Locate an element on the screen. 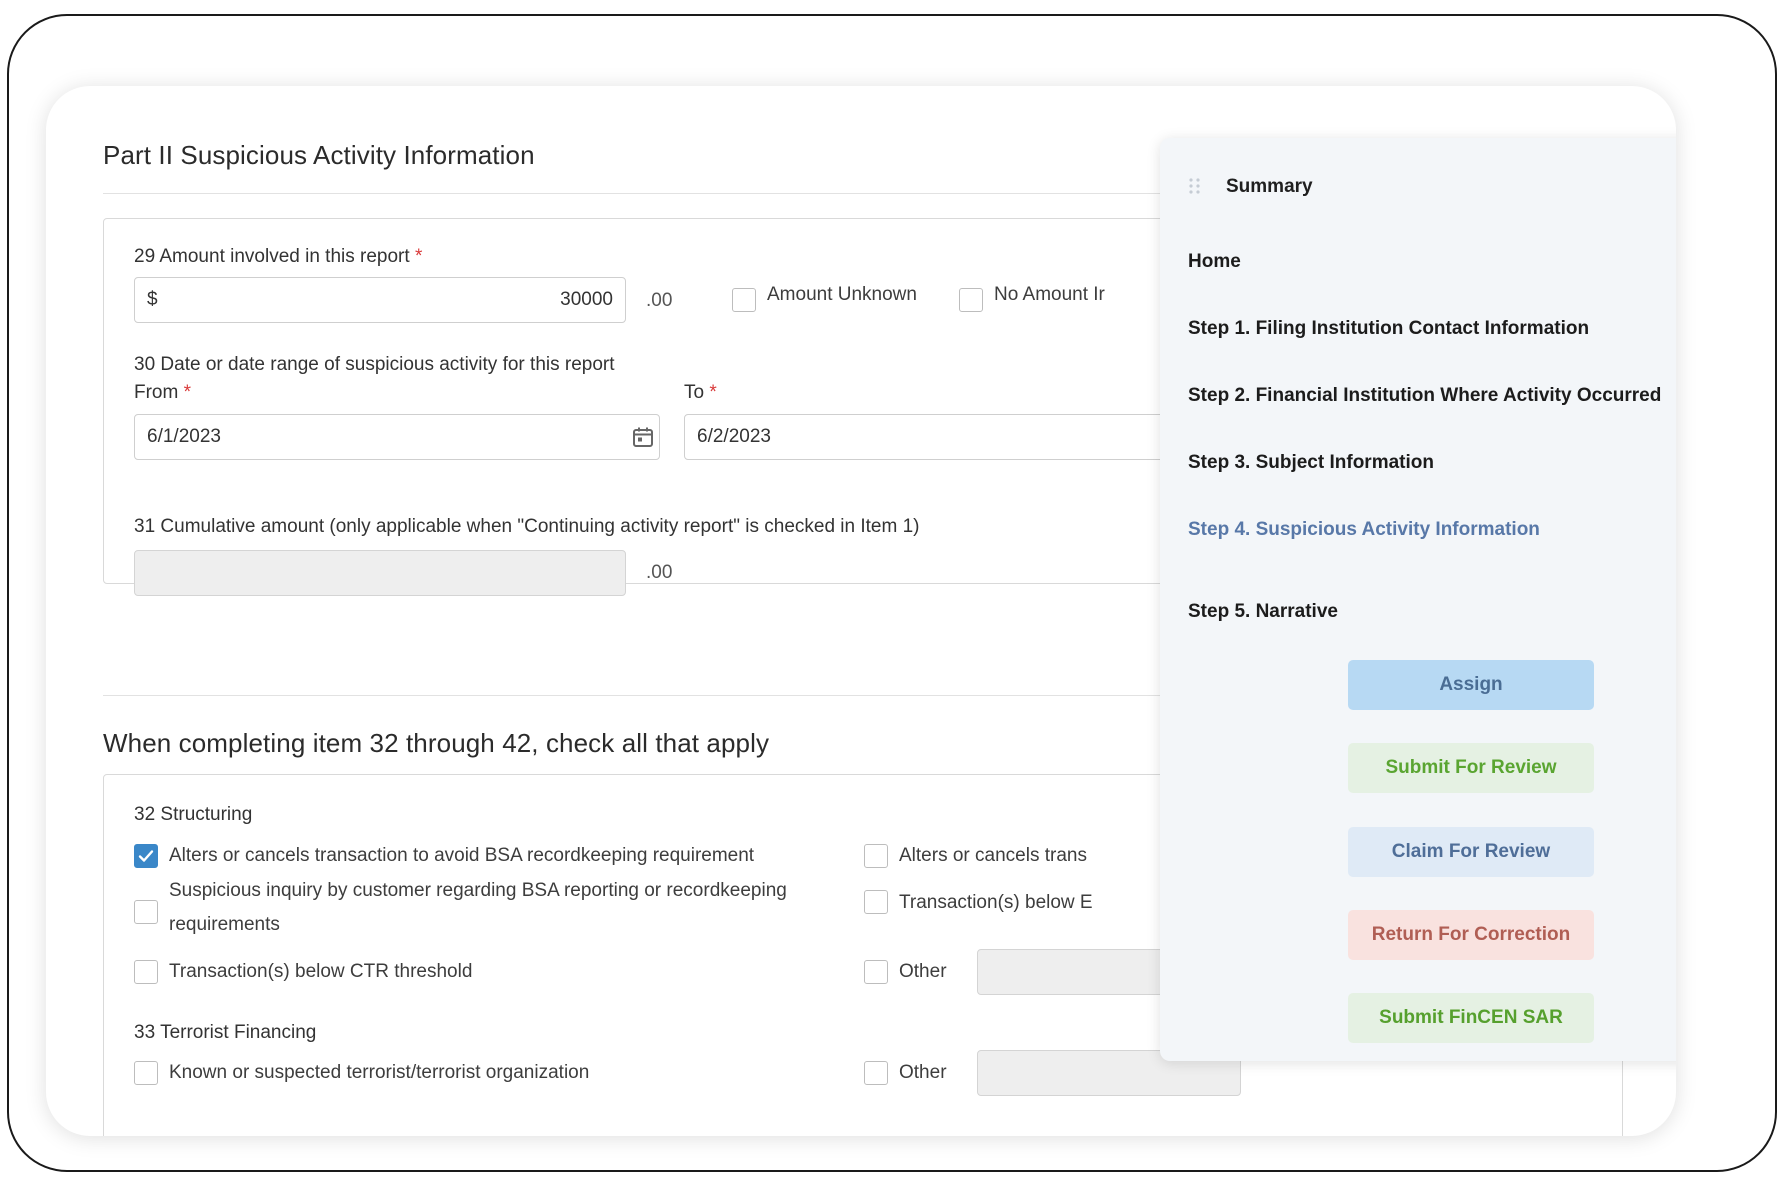  amount-cents-suffix: .00 is located at coordinates (659, 300).